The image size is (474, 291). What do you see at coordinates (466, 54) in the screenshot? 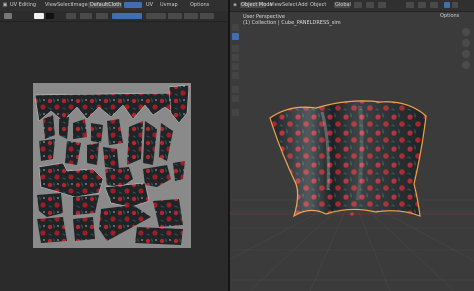
I see `camera-icon` at bounding box center [466, 54].